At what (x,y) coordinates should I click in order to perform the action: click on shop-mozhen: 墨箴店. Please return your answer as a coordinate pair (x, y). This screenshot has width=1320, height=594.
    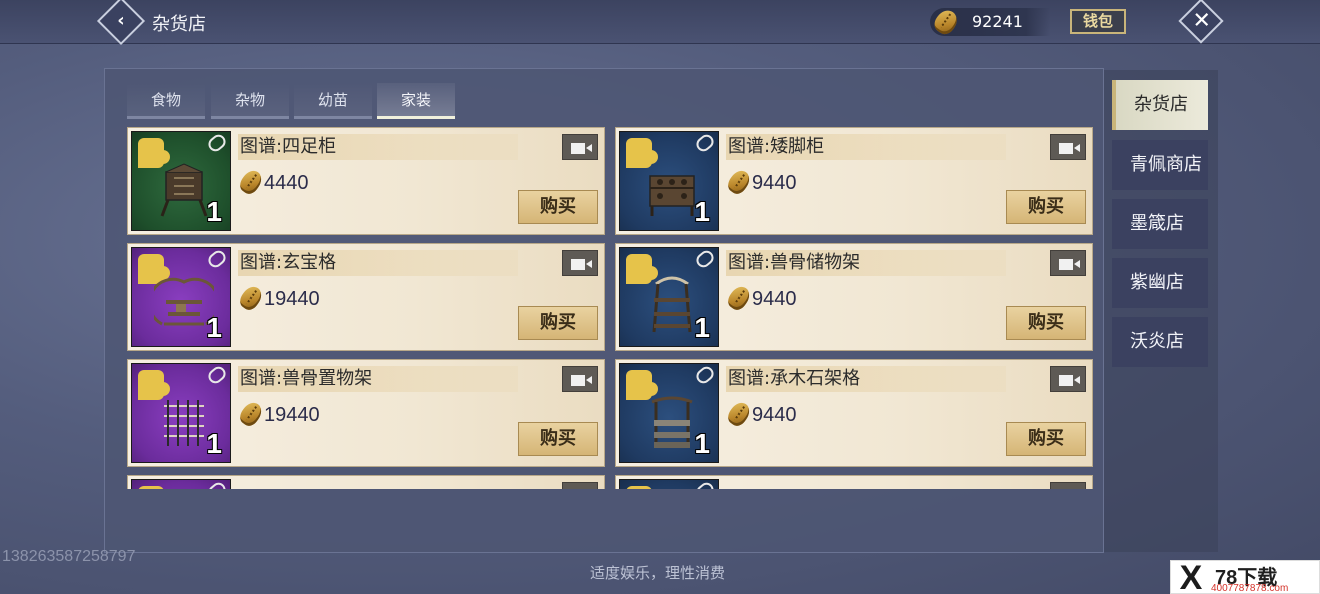
    Looking at the image, I should click on (1160, 224).